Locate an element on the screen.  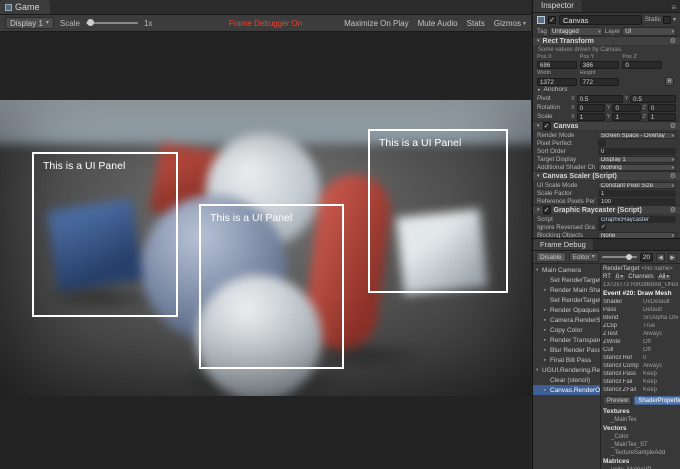
frame-debug-tree-item: ▸ Canvas.RenderOverlays is located at coordinates (566, 390).